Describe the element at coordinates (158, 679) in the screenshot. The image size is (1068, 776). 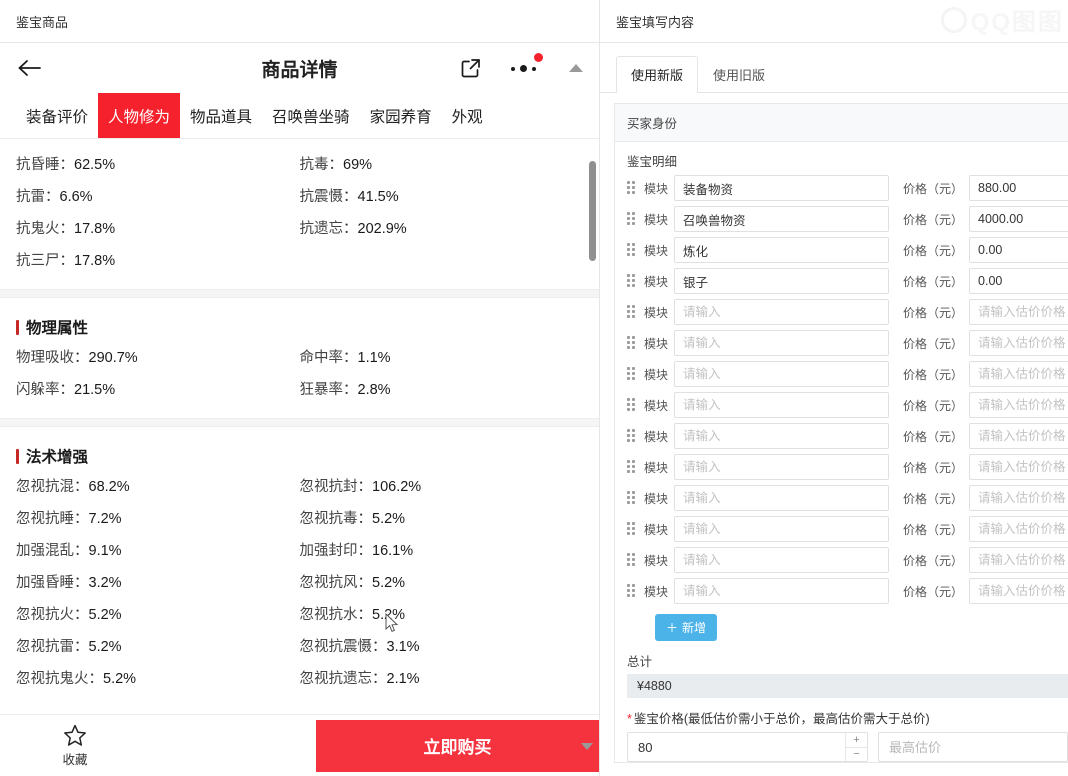
I see `stat-row: 忽视抗鬼火：5.2%` at that location.